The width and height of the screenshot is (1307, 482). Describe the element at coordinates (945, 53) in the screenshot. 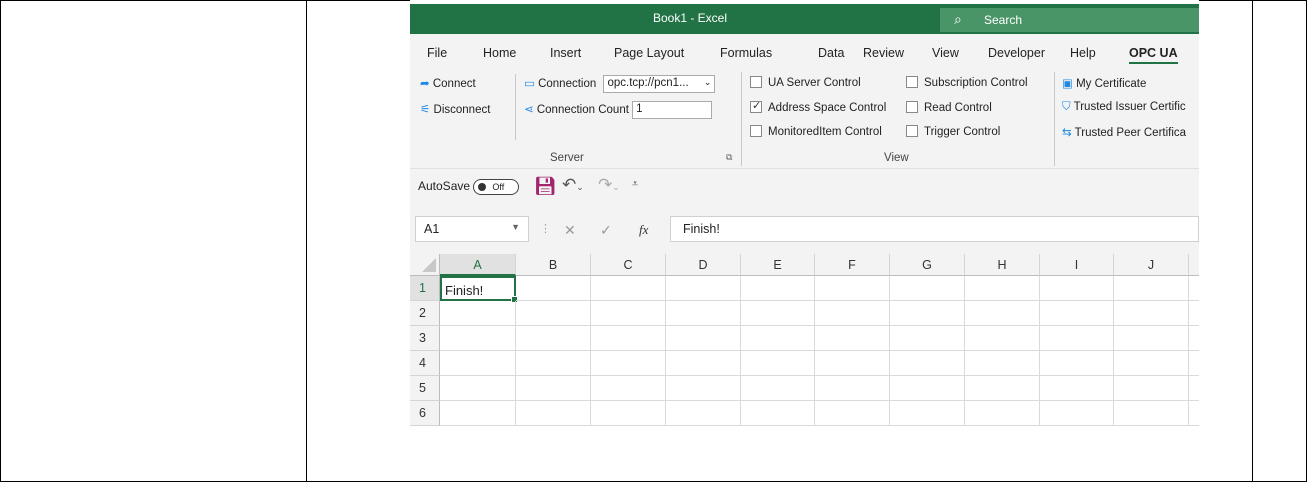

I see `tab-view: View` at that location.